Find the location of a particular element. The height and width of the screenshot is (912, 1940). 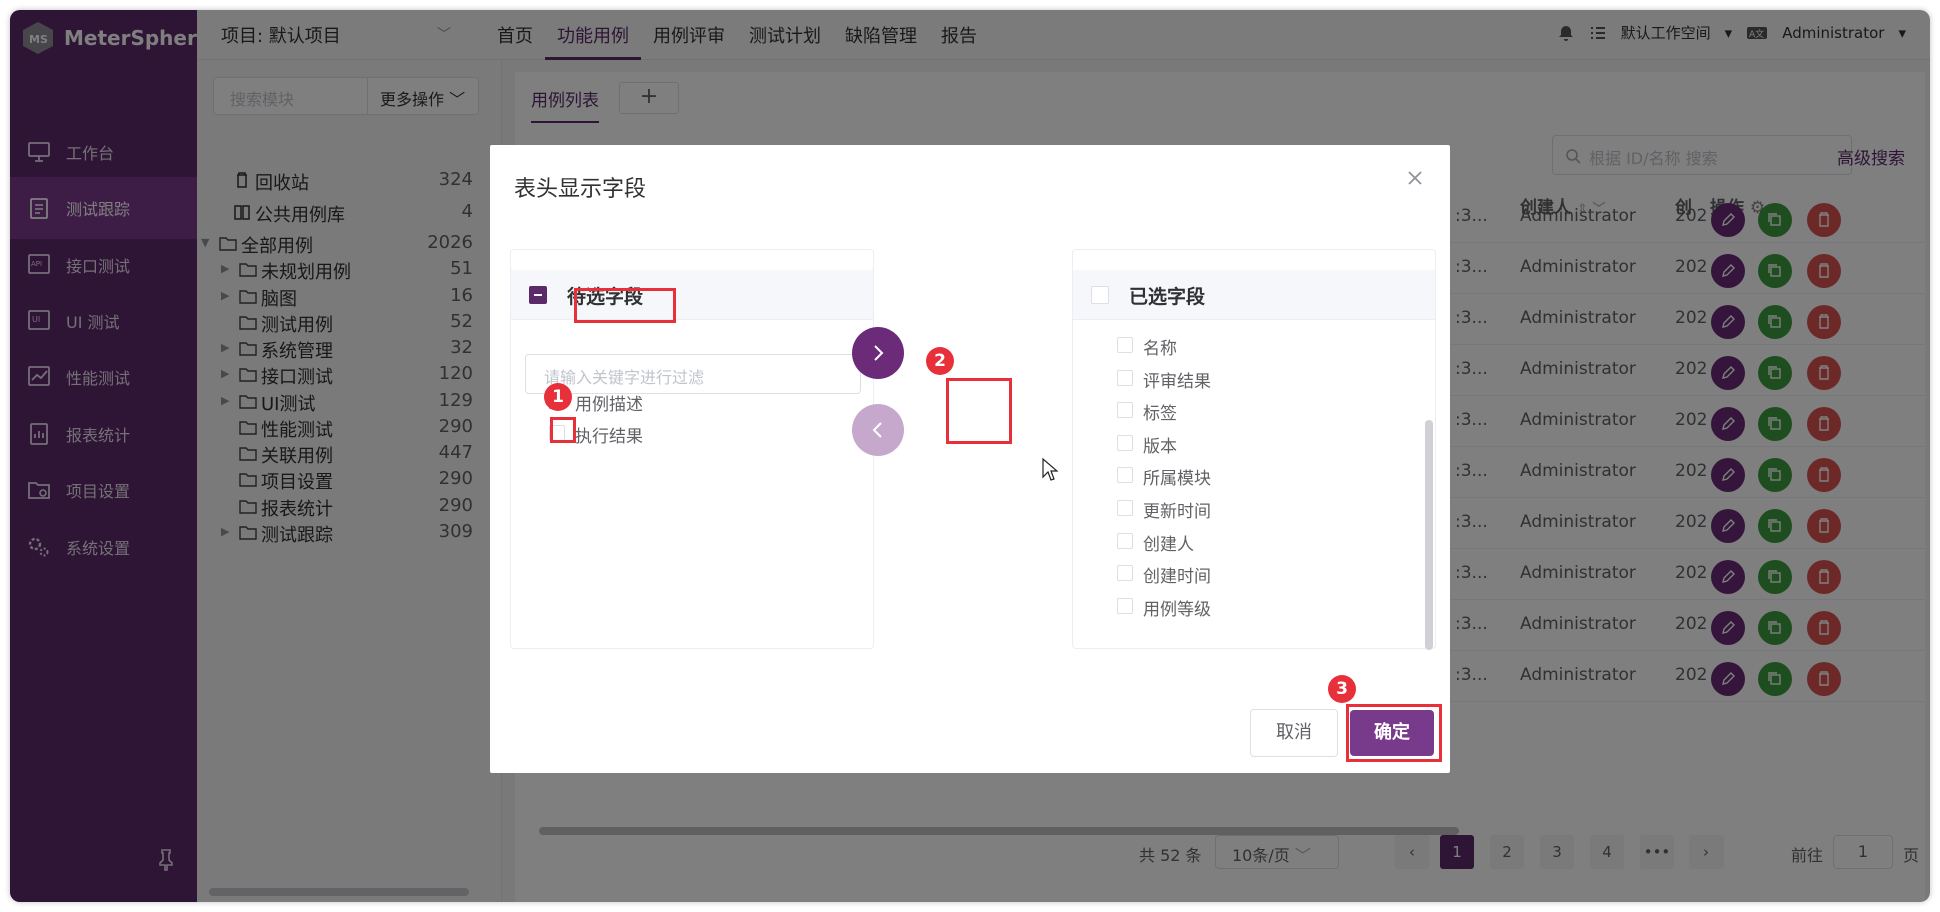

field-label: 创建时间 is located at coordinates (1177, 577).